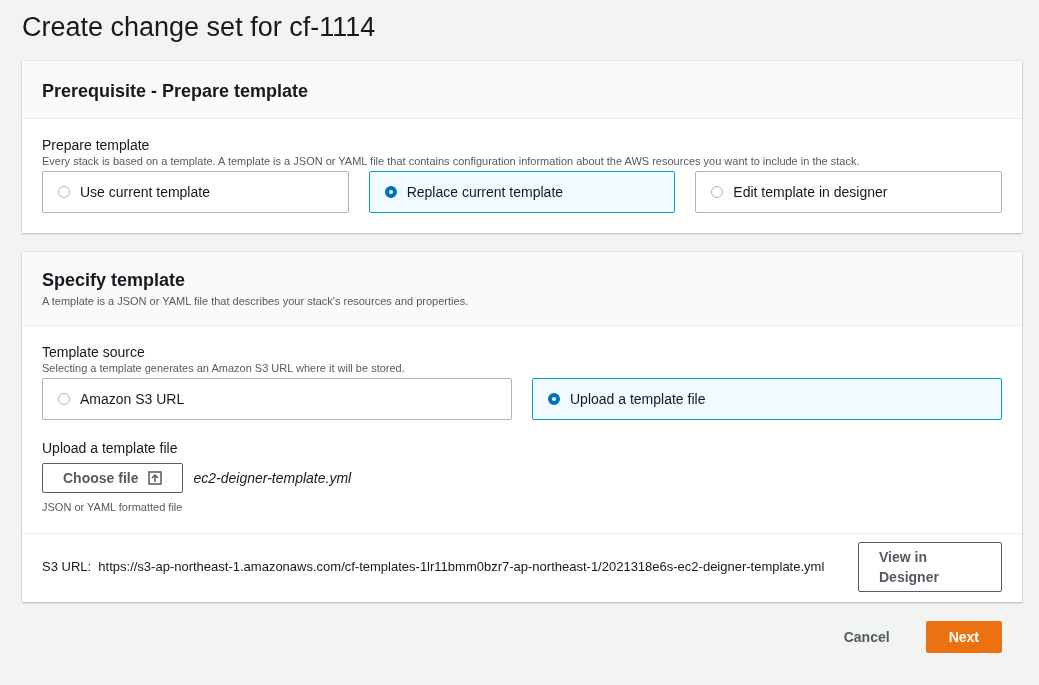 This screenshot has height=685, width=1039. I want to click on s3-url-text: S3 URL: https://s3-ap-northeast-1.amazonaws.com/cf-templates-1lr11bmm0bzr7-ap-northeast-1/2021318e6s-ec2-deigner-template.yml, so click(434, 567).